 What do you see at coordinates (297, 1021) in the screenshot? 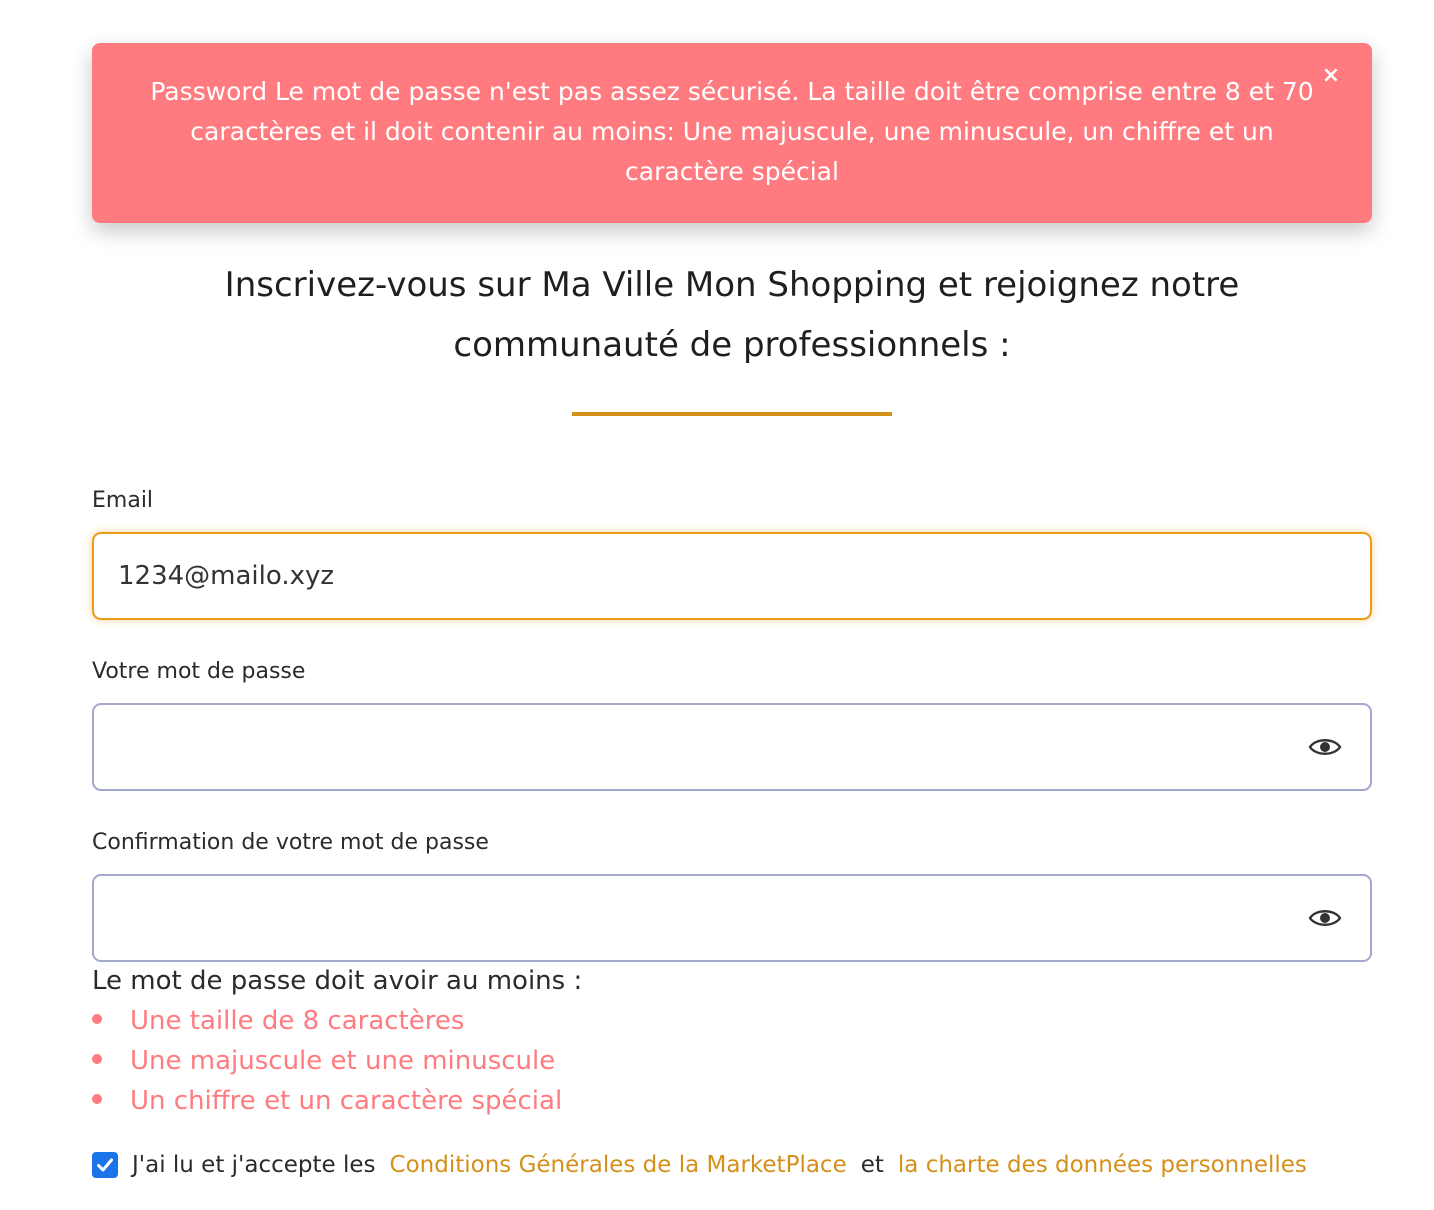
I see `password-rule-text: Une taille de 8 caractères` at bounding box center [297, 1021].